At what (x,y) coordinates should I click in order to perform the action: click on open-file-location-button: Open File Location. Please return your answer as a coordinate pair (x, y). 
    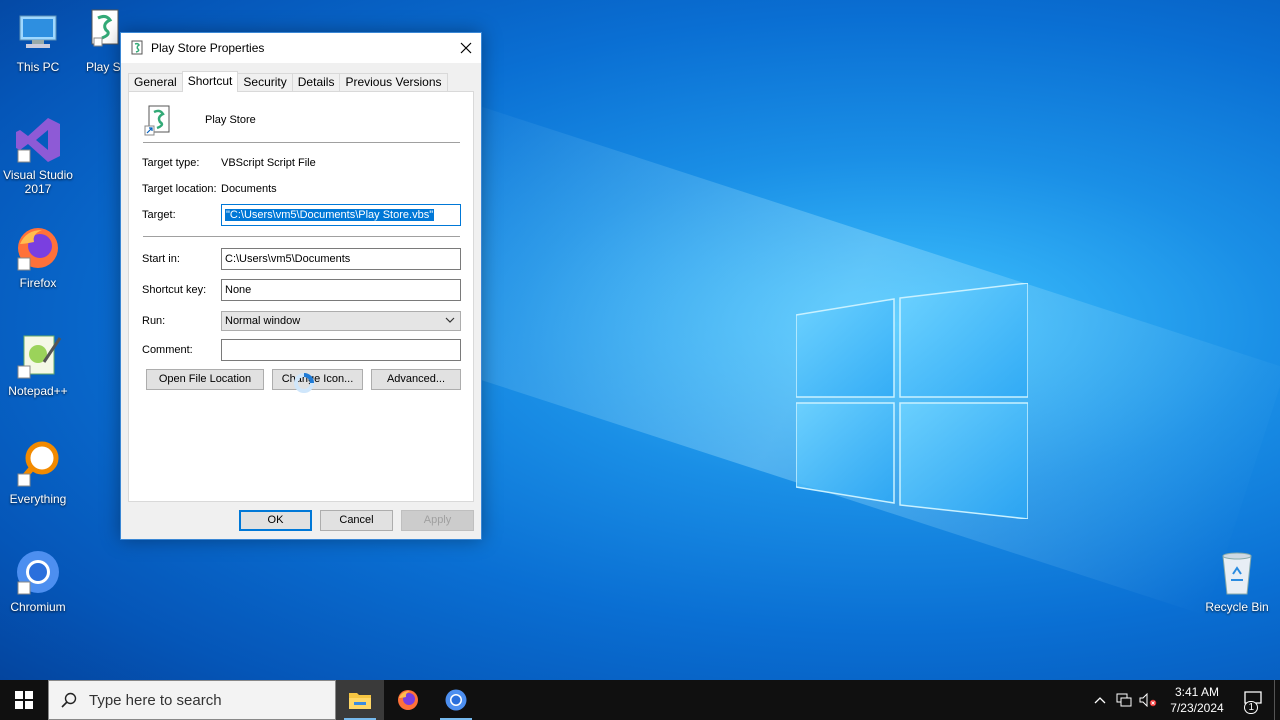
    Looking at the image, I should click on (205, 379).